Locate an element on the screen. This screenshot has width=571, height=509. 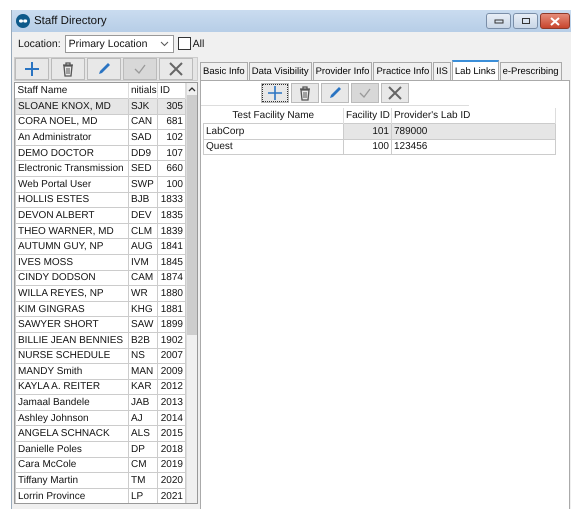
table-cell: IVES MOSS is located at coordinates (72, 262).